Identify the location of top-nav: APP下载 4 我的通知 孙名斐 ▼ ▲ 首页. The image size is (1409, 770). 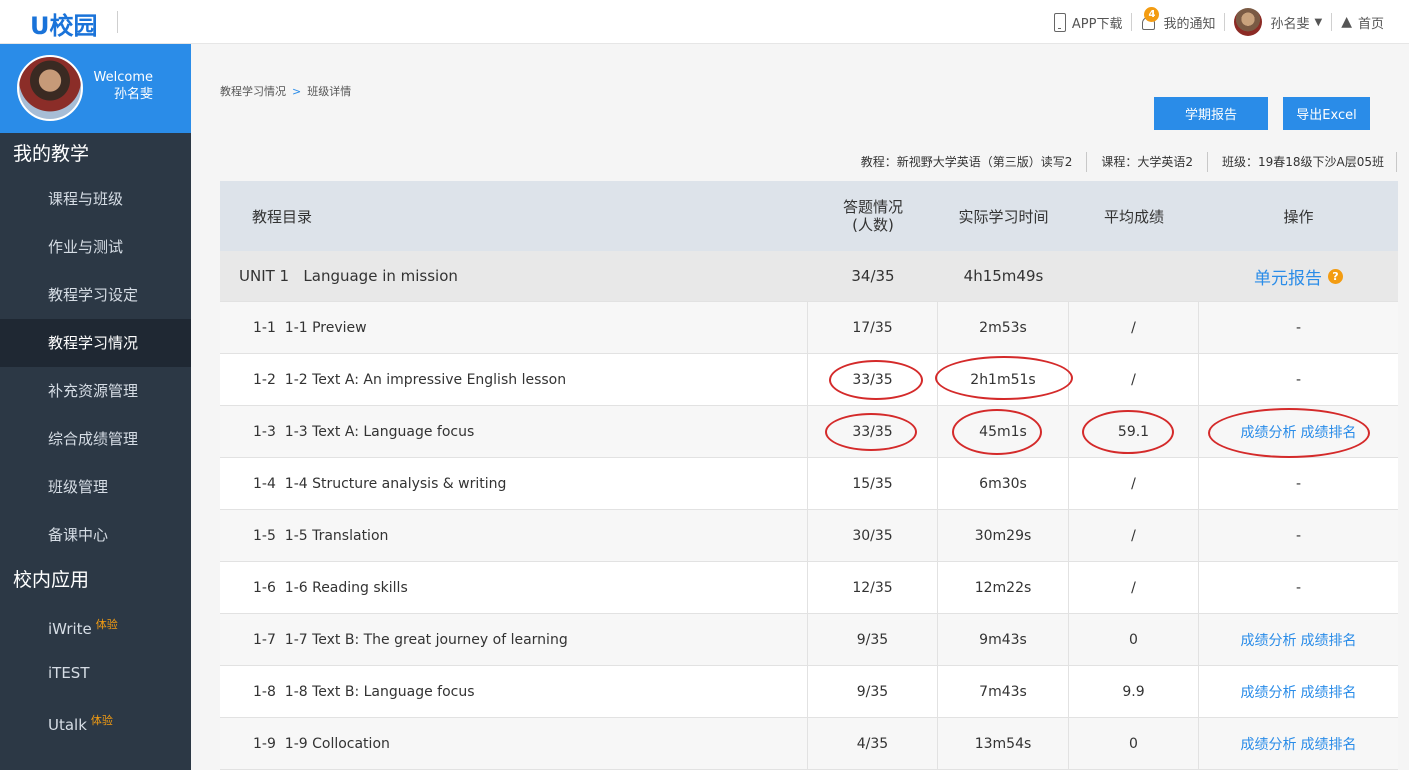
(1219, 22).